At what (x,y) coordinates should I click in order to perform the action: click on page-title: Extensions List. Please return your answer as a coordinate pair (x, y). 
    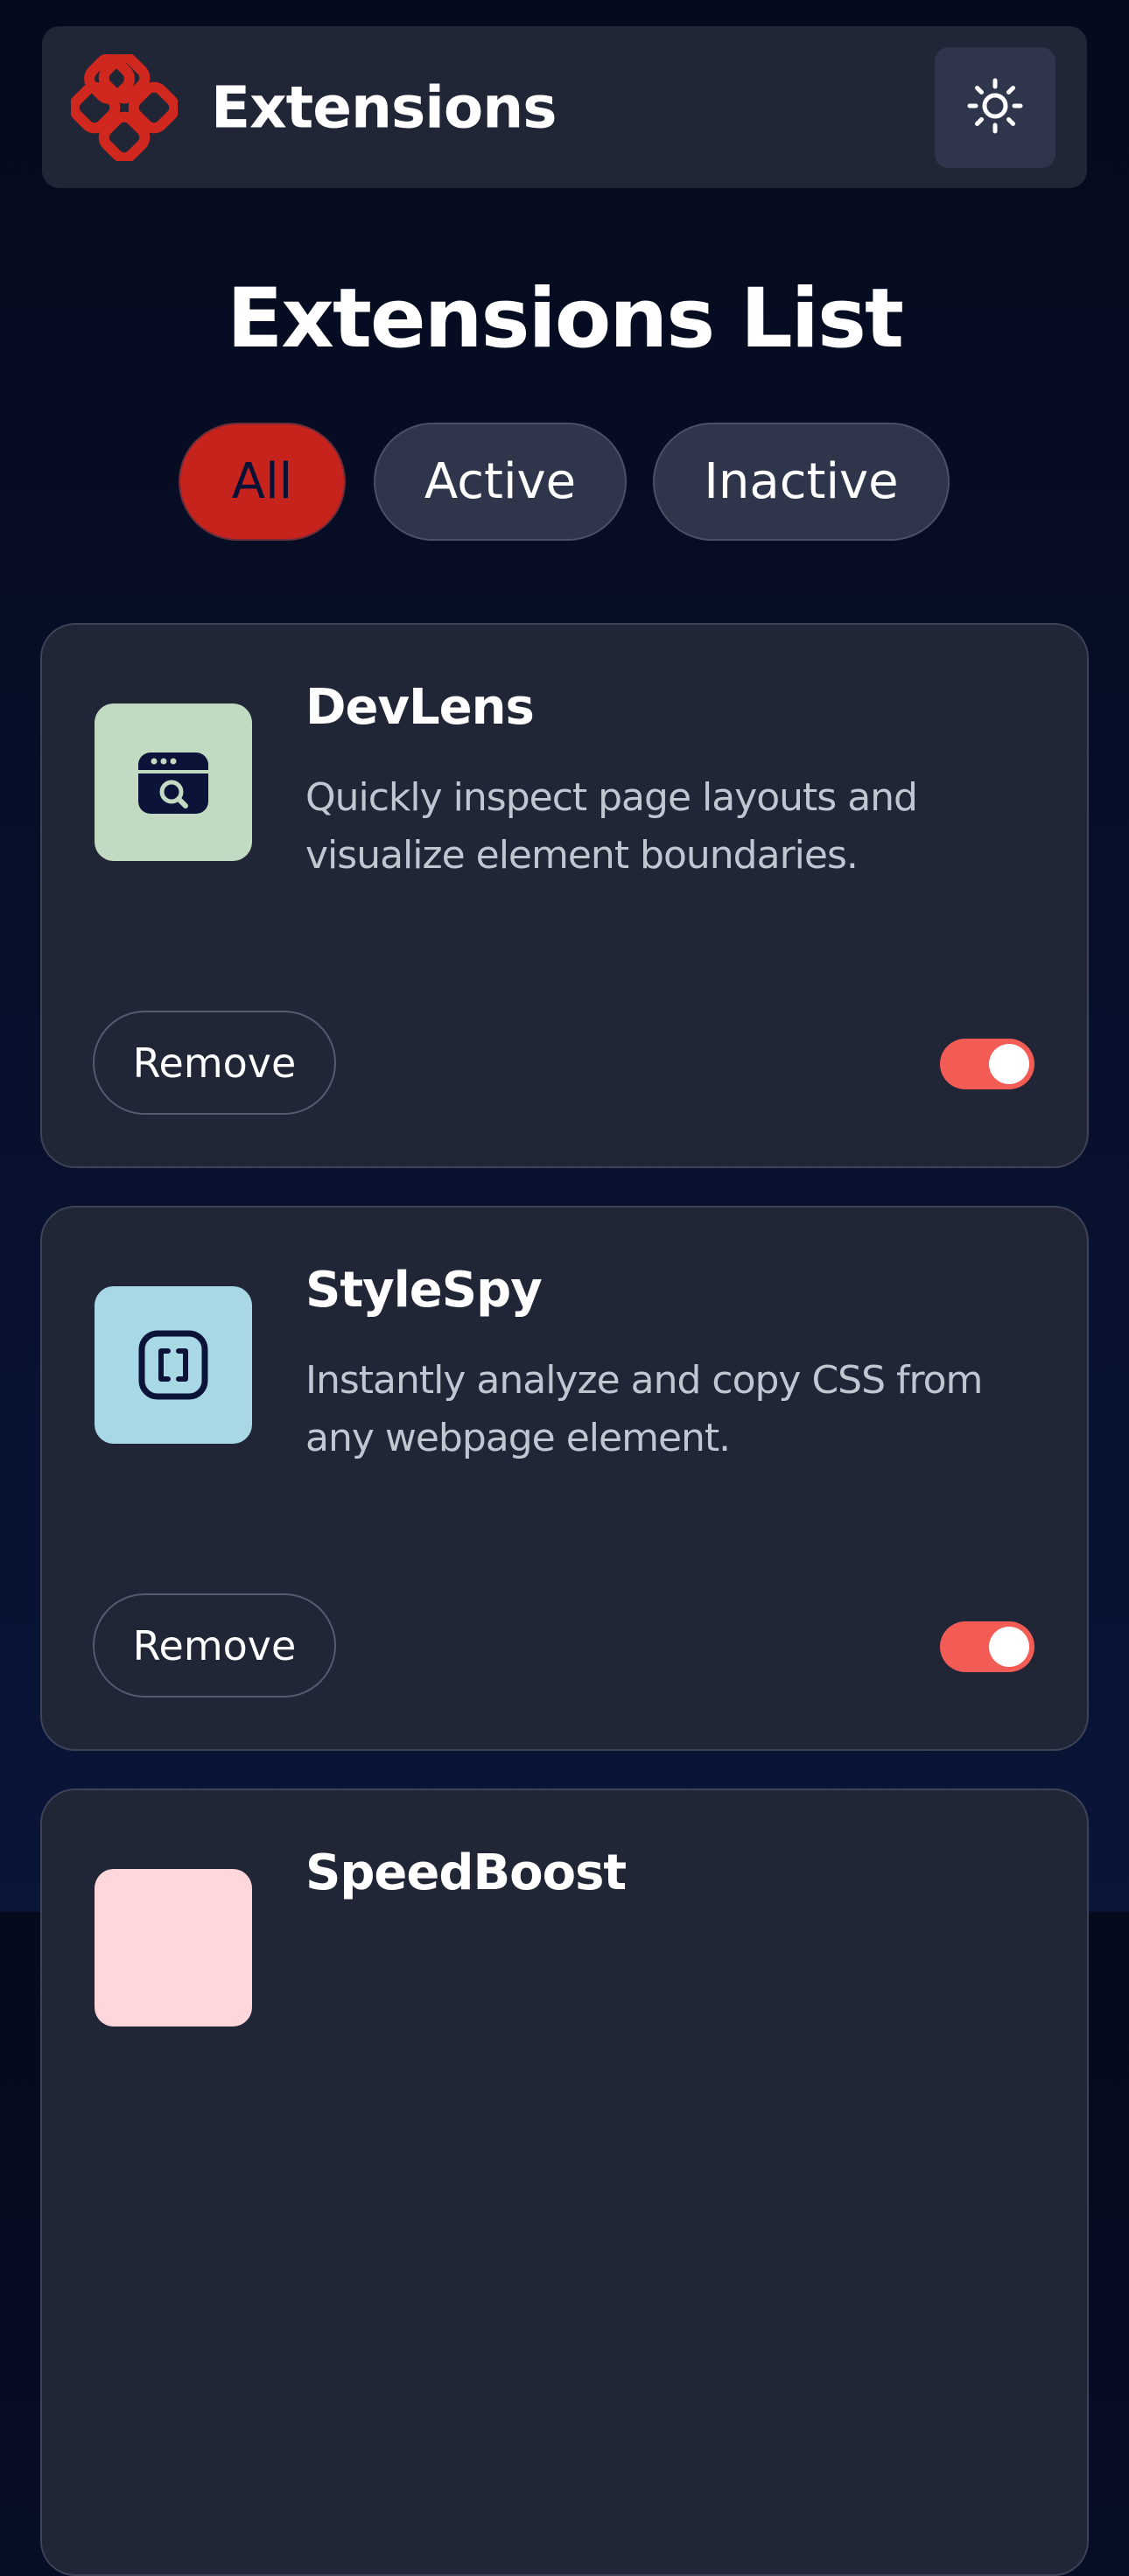
    Looking at the image, I should click on (565, 319).